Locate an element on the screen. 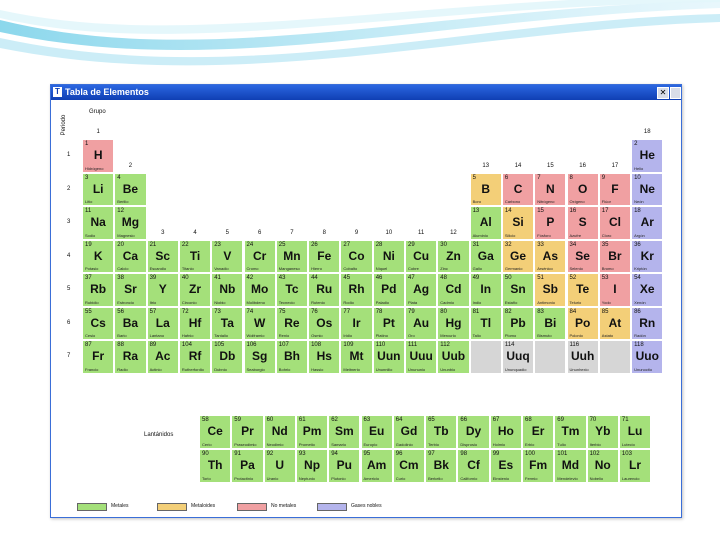 This screenshot has height=540, width=720. element-cell: 53 I Yodo is located at coordinates (615, 290).